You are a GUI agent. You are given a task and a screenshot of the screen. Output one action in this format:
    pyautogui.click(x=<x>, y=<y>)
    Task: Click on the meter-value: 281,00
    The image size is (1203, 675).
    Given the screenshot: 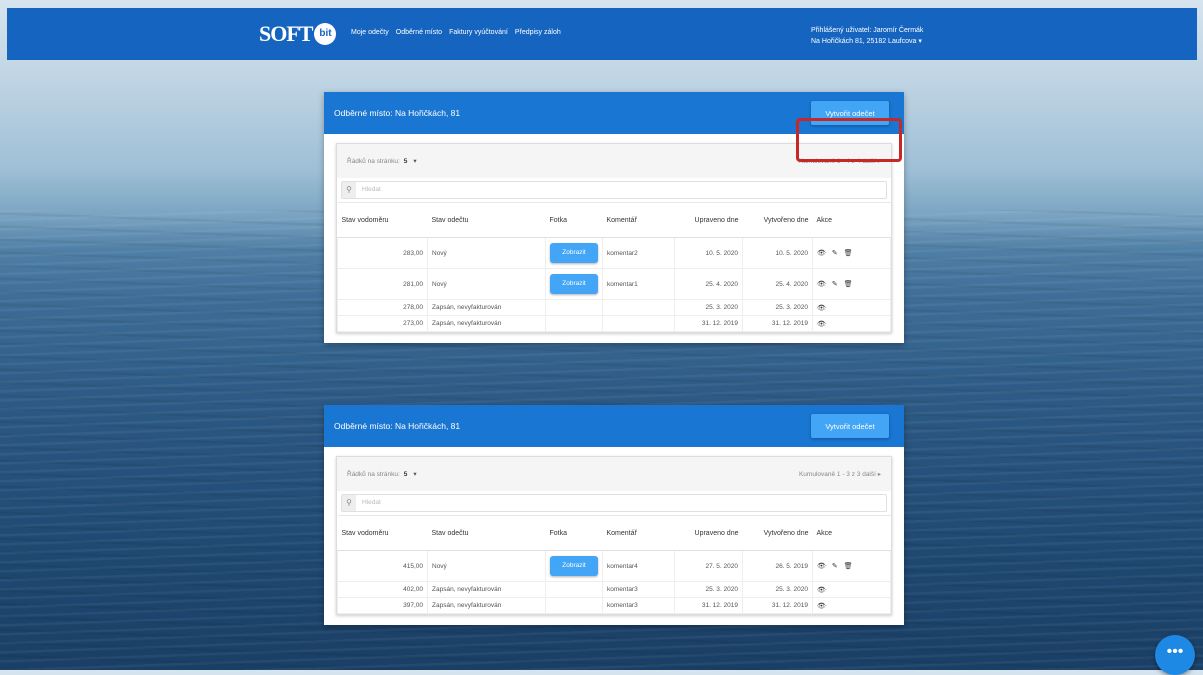 What is the action you would take?
    pyautogui.click(x=382, y=284)
    